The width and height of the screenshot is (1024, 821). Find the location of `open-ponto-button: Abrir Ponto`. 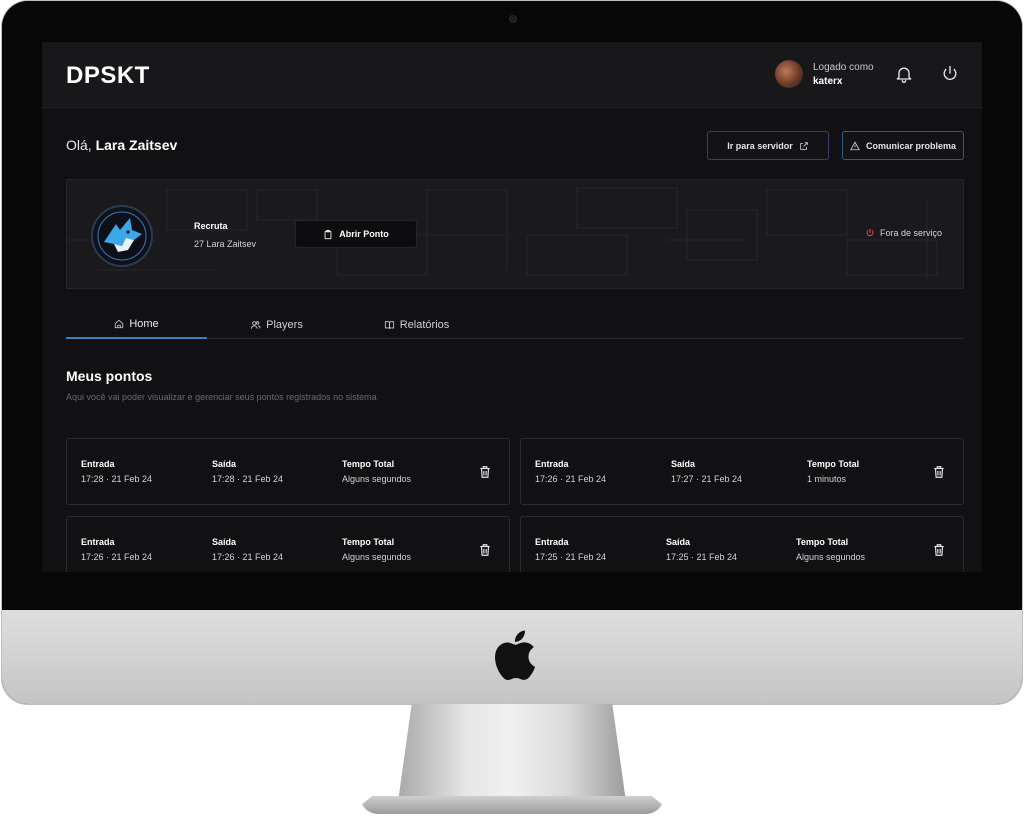

open-ponto-button: Abrir Ponto is located at coordinates (356, 234).